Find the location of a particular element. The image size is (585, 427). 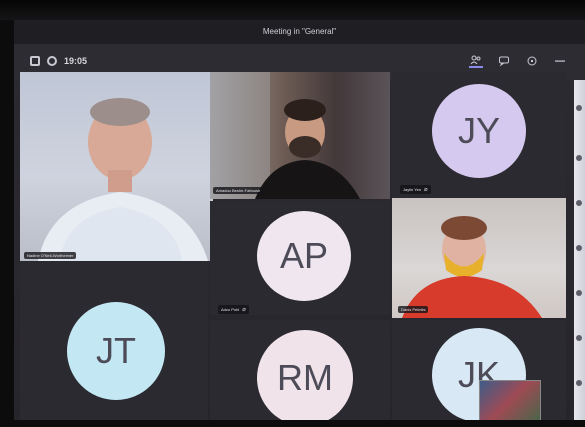

participant-video-tile-2: Amadou Beshir-Fattoush is located at coordinates (300, 135).